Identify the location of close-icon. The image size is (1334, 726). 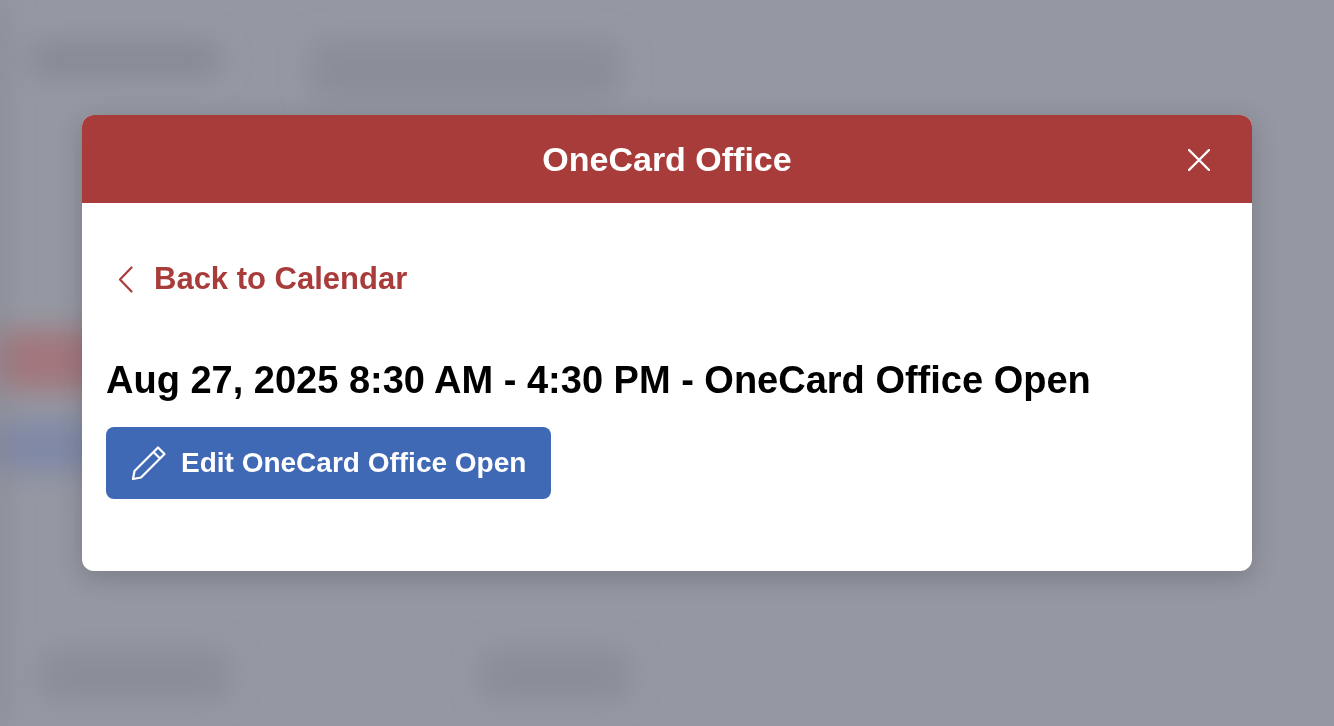
(1199, 160).